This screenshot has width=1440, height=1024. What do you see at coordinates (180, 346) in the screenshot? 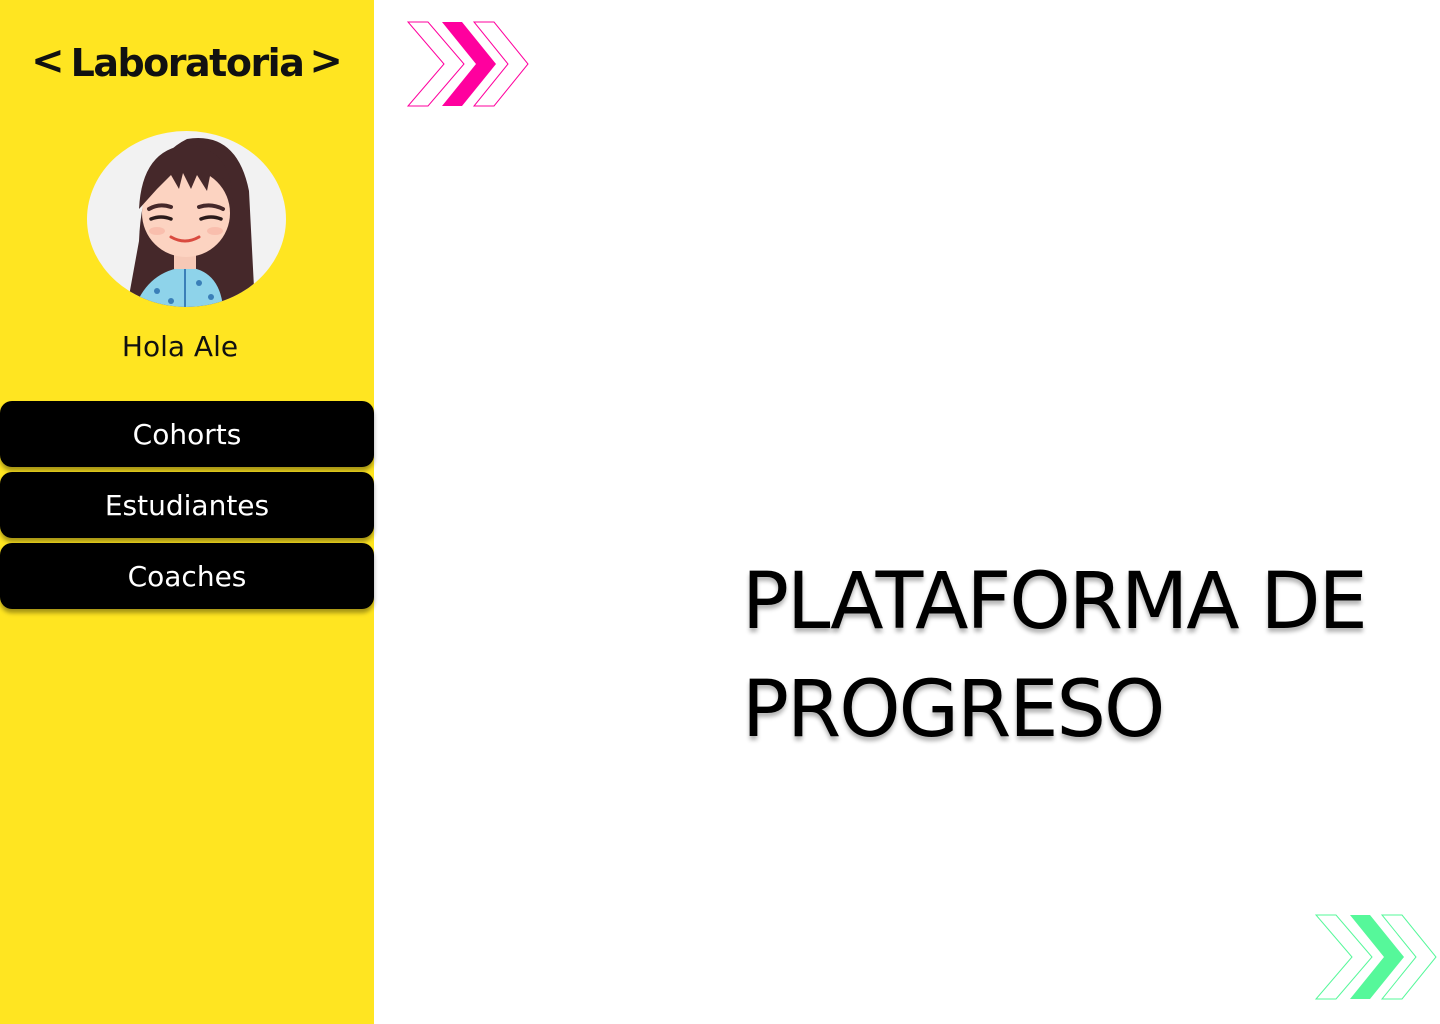
I see `user-greeting: Hola Ale` at bounding box center [180, 346].